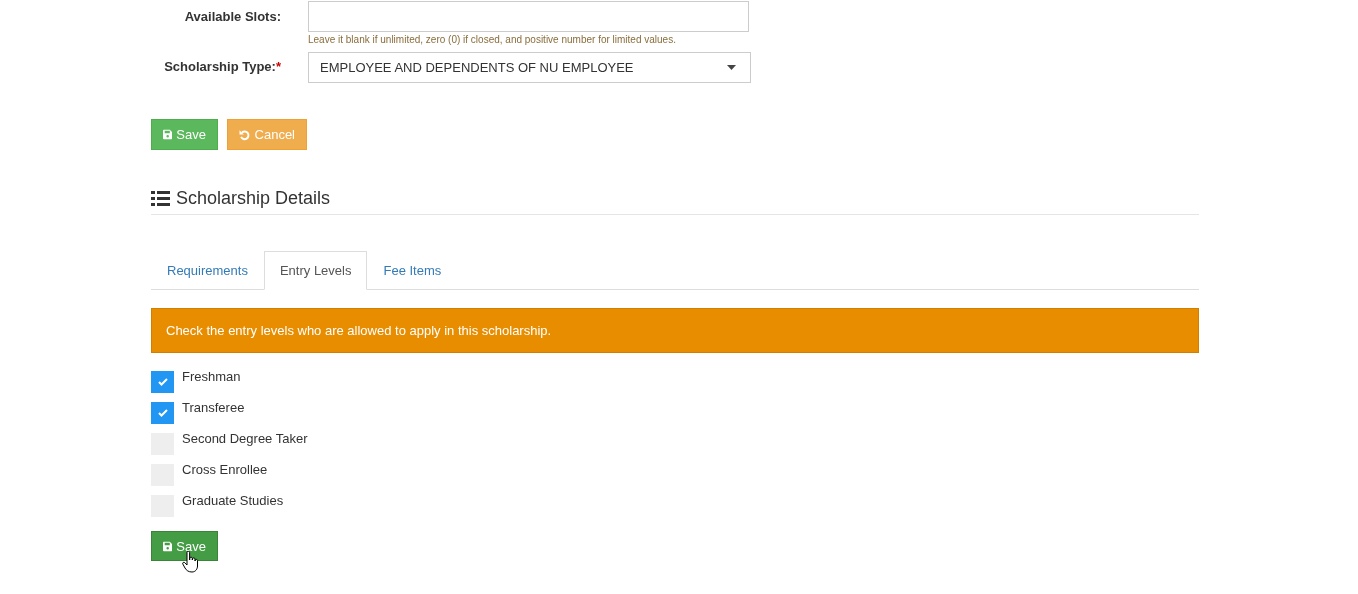 This screenshot has height=594, width=1358. What do you see at coordinates (211, 376) in the screenshot?
I see `checkbox-label: Freshman` at bounding box center [211, 376].